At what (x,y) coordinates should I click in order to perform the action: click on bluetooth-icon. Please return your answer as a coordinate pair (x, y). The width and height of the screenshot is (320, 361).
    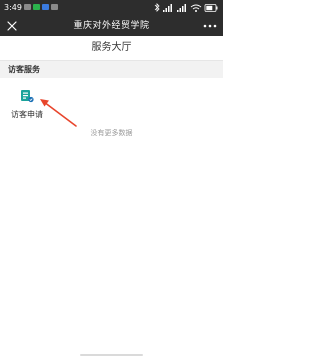
    Looking at the image, I should click on (157, 7).